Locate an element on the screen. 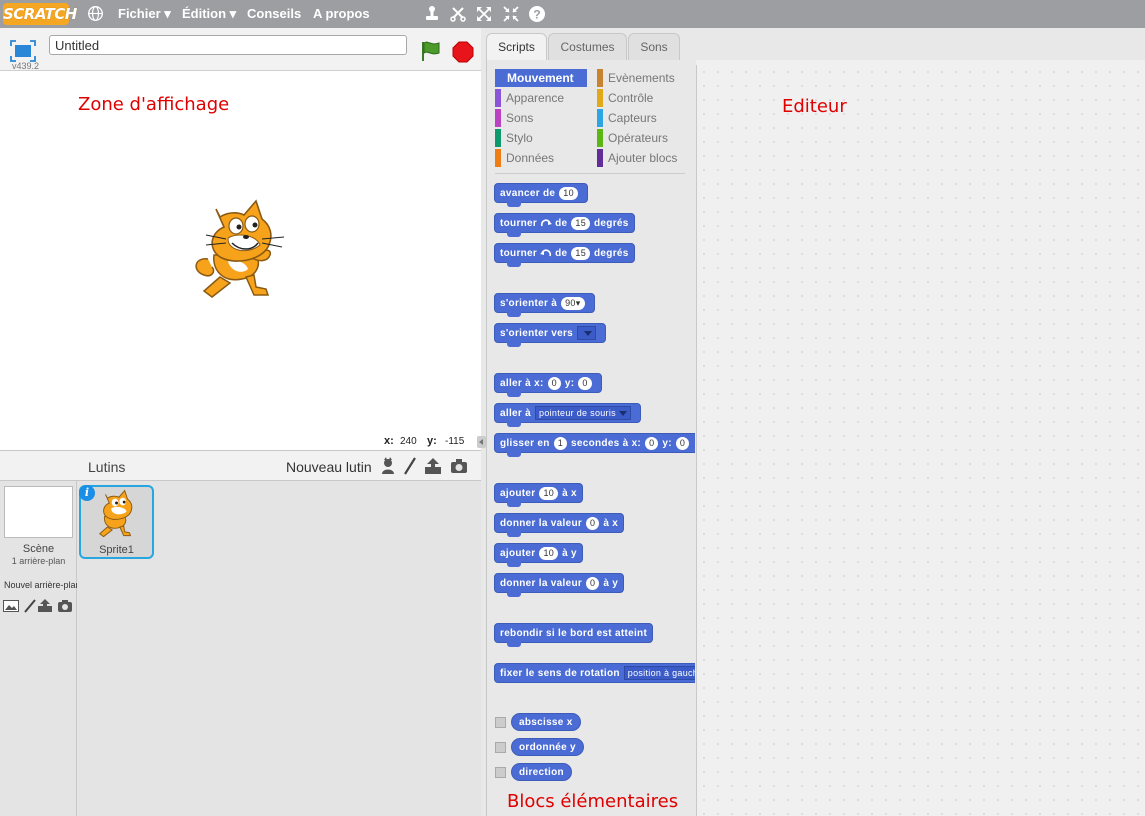 The width and height of the screenshot is (1145, 816). sprites-header: Lutins Nouveau lutin is located at coordinates (279, 466).